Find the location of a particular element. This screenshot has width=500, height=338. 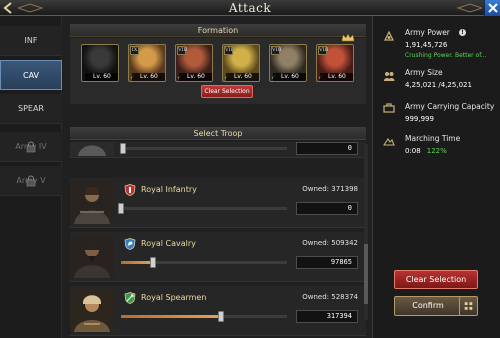

army-size-value: 4,25,021 /4,25,021 is located at coordinates (438, 85).